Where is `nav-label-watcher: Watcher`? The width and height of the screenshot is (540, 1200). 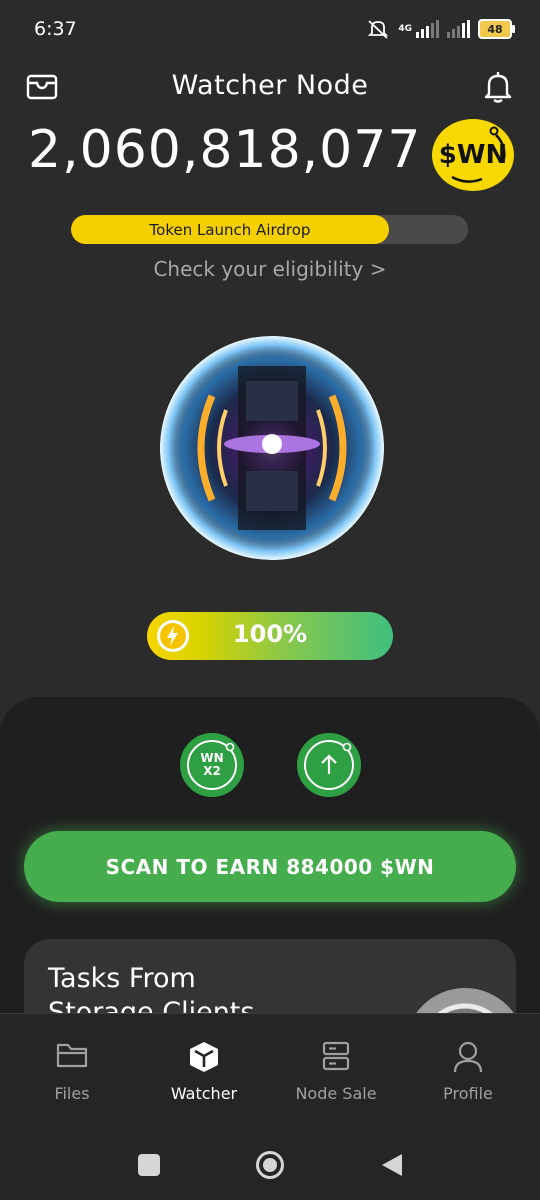
nav-label-watcher: Watcher is located at coordinates (204, 1093).